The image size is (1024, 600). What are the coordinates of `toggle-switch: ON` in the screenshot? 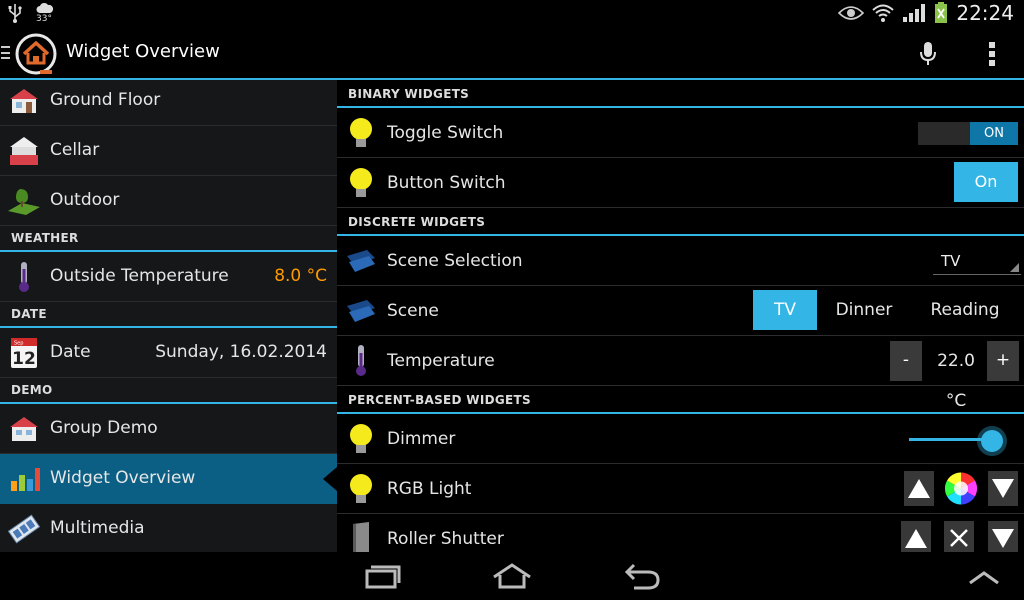 It's located at (968, 133).